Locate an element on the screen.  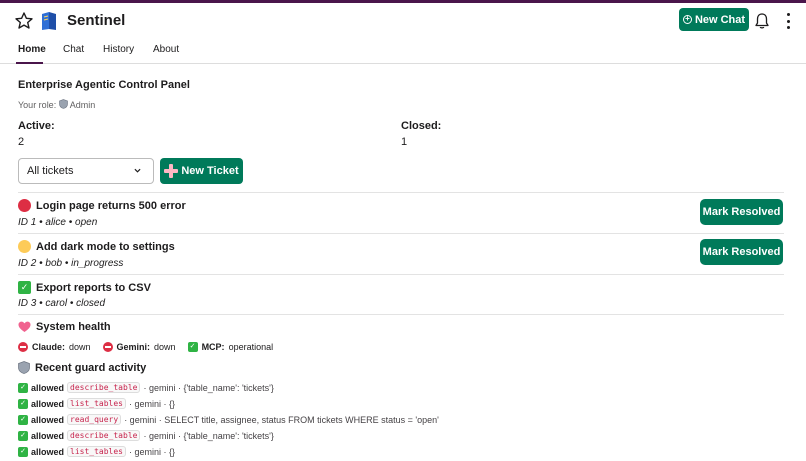
star-icon is located at coordinates (24, 21).